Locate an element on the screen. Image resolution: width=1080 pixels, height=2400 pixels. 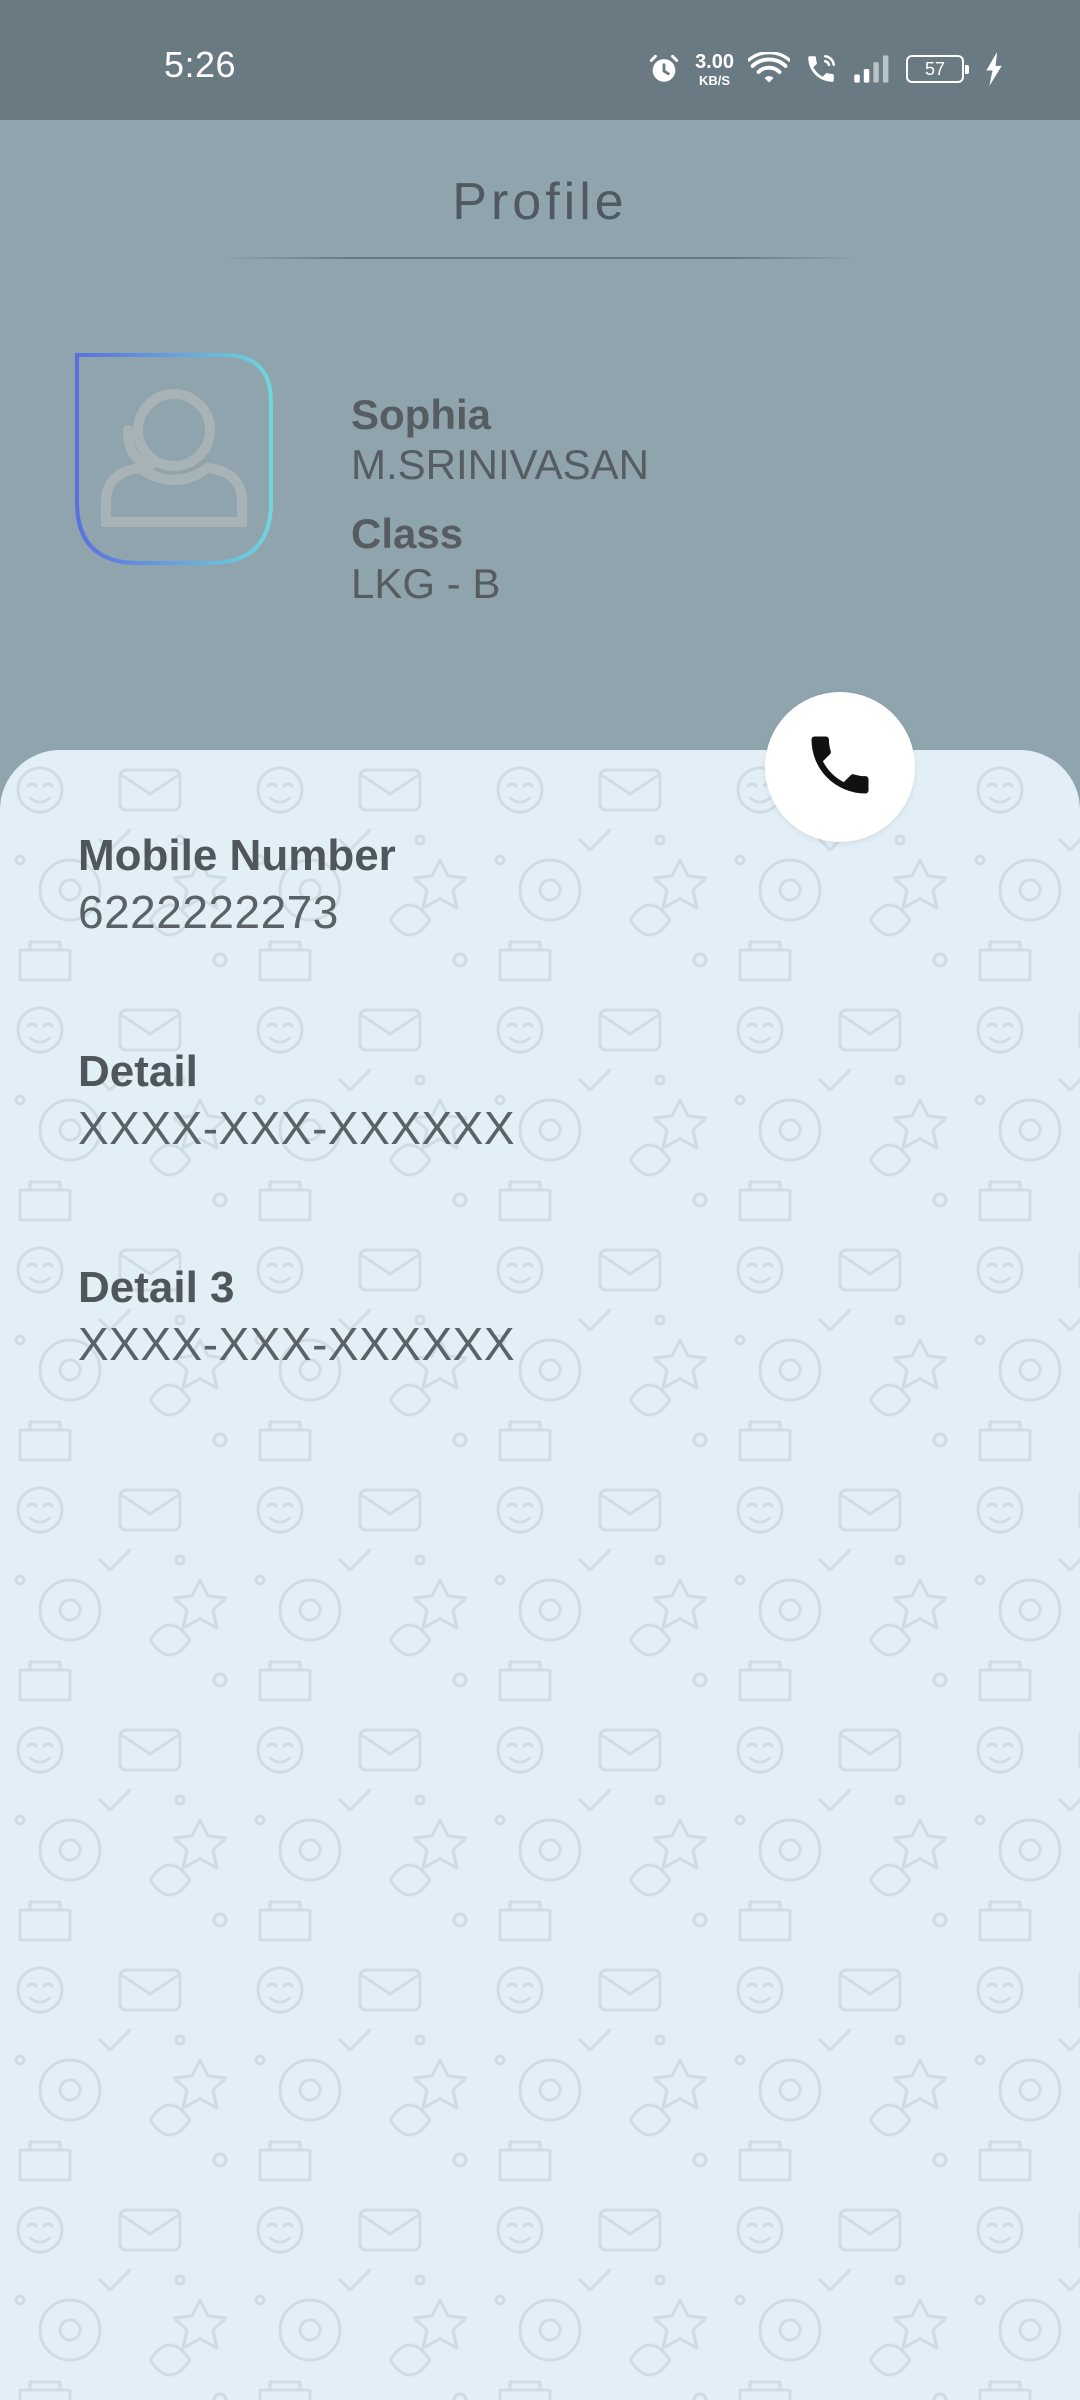
detail-label: Mobile Number is located at coordinates (237, 855).